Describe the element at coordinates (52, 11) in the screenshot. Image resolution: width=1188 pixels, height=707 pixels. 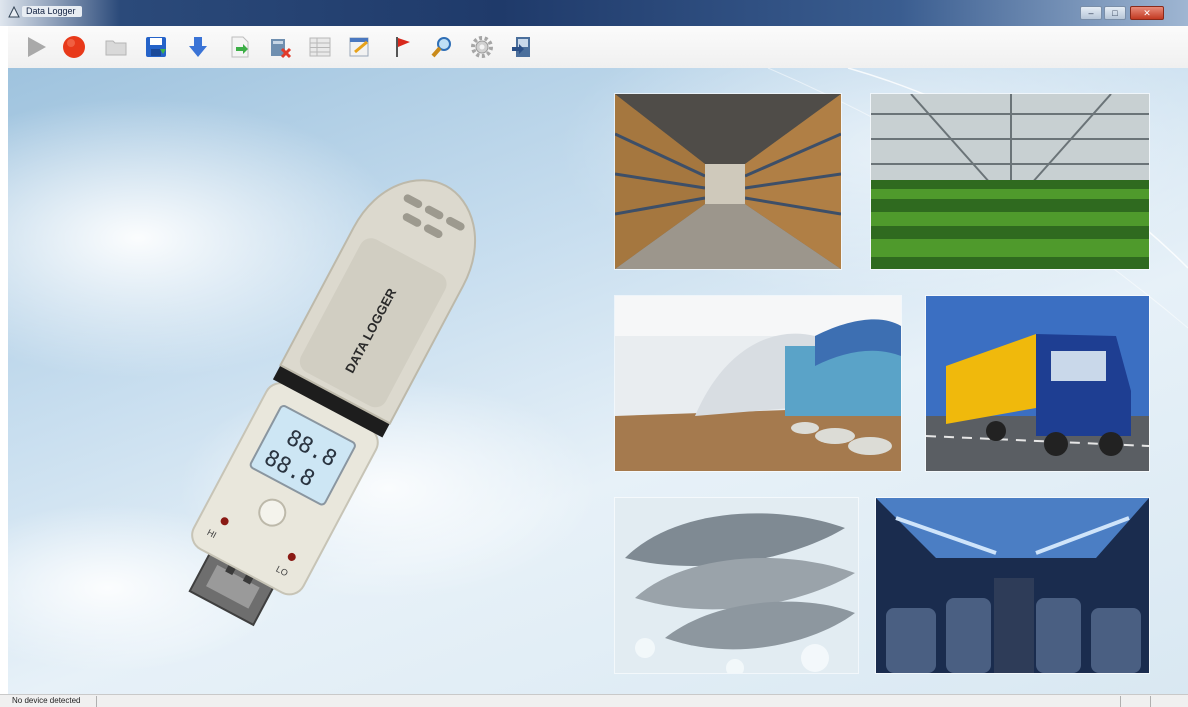
I see `window-title: Data Logger` at that location.